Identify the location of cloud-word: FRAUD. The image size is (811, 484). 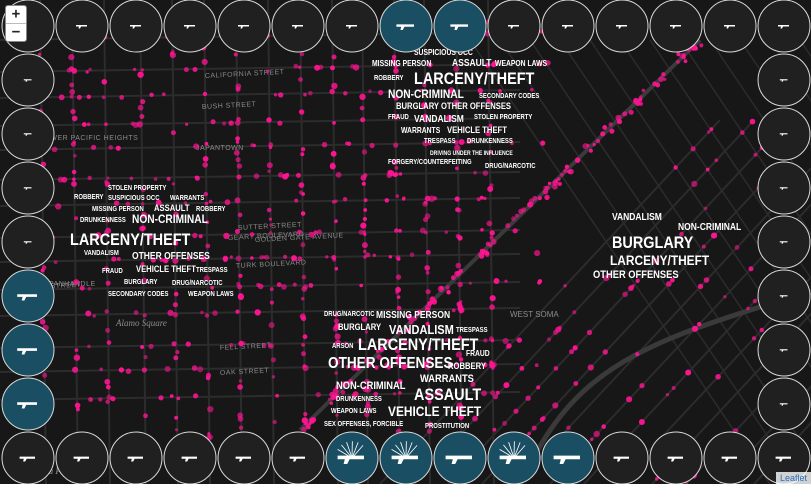
(398, 118).